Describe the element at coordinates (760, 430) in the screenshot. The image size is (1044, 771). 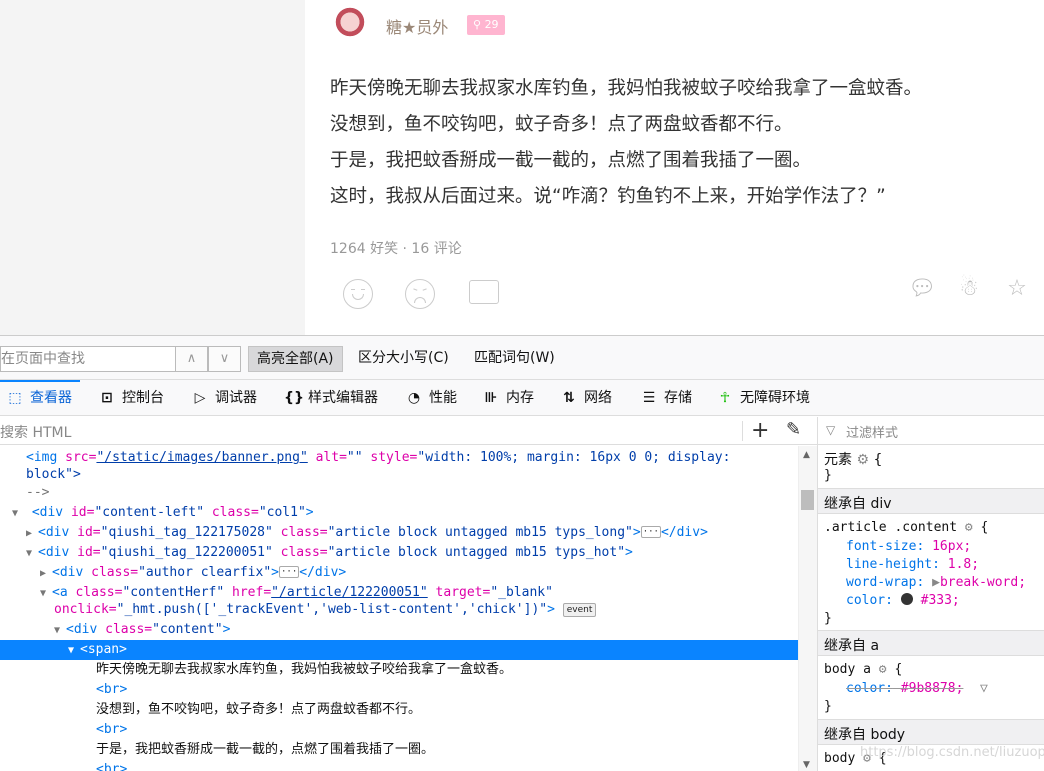
I see `add-node-icon: +` at that location.